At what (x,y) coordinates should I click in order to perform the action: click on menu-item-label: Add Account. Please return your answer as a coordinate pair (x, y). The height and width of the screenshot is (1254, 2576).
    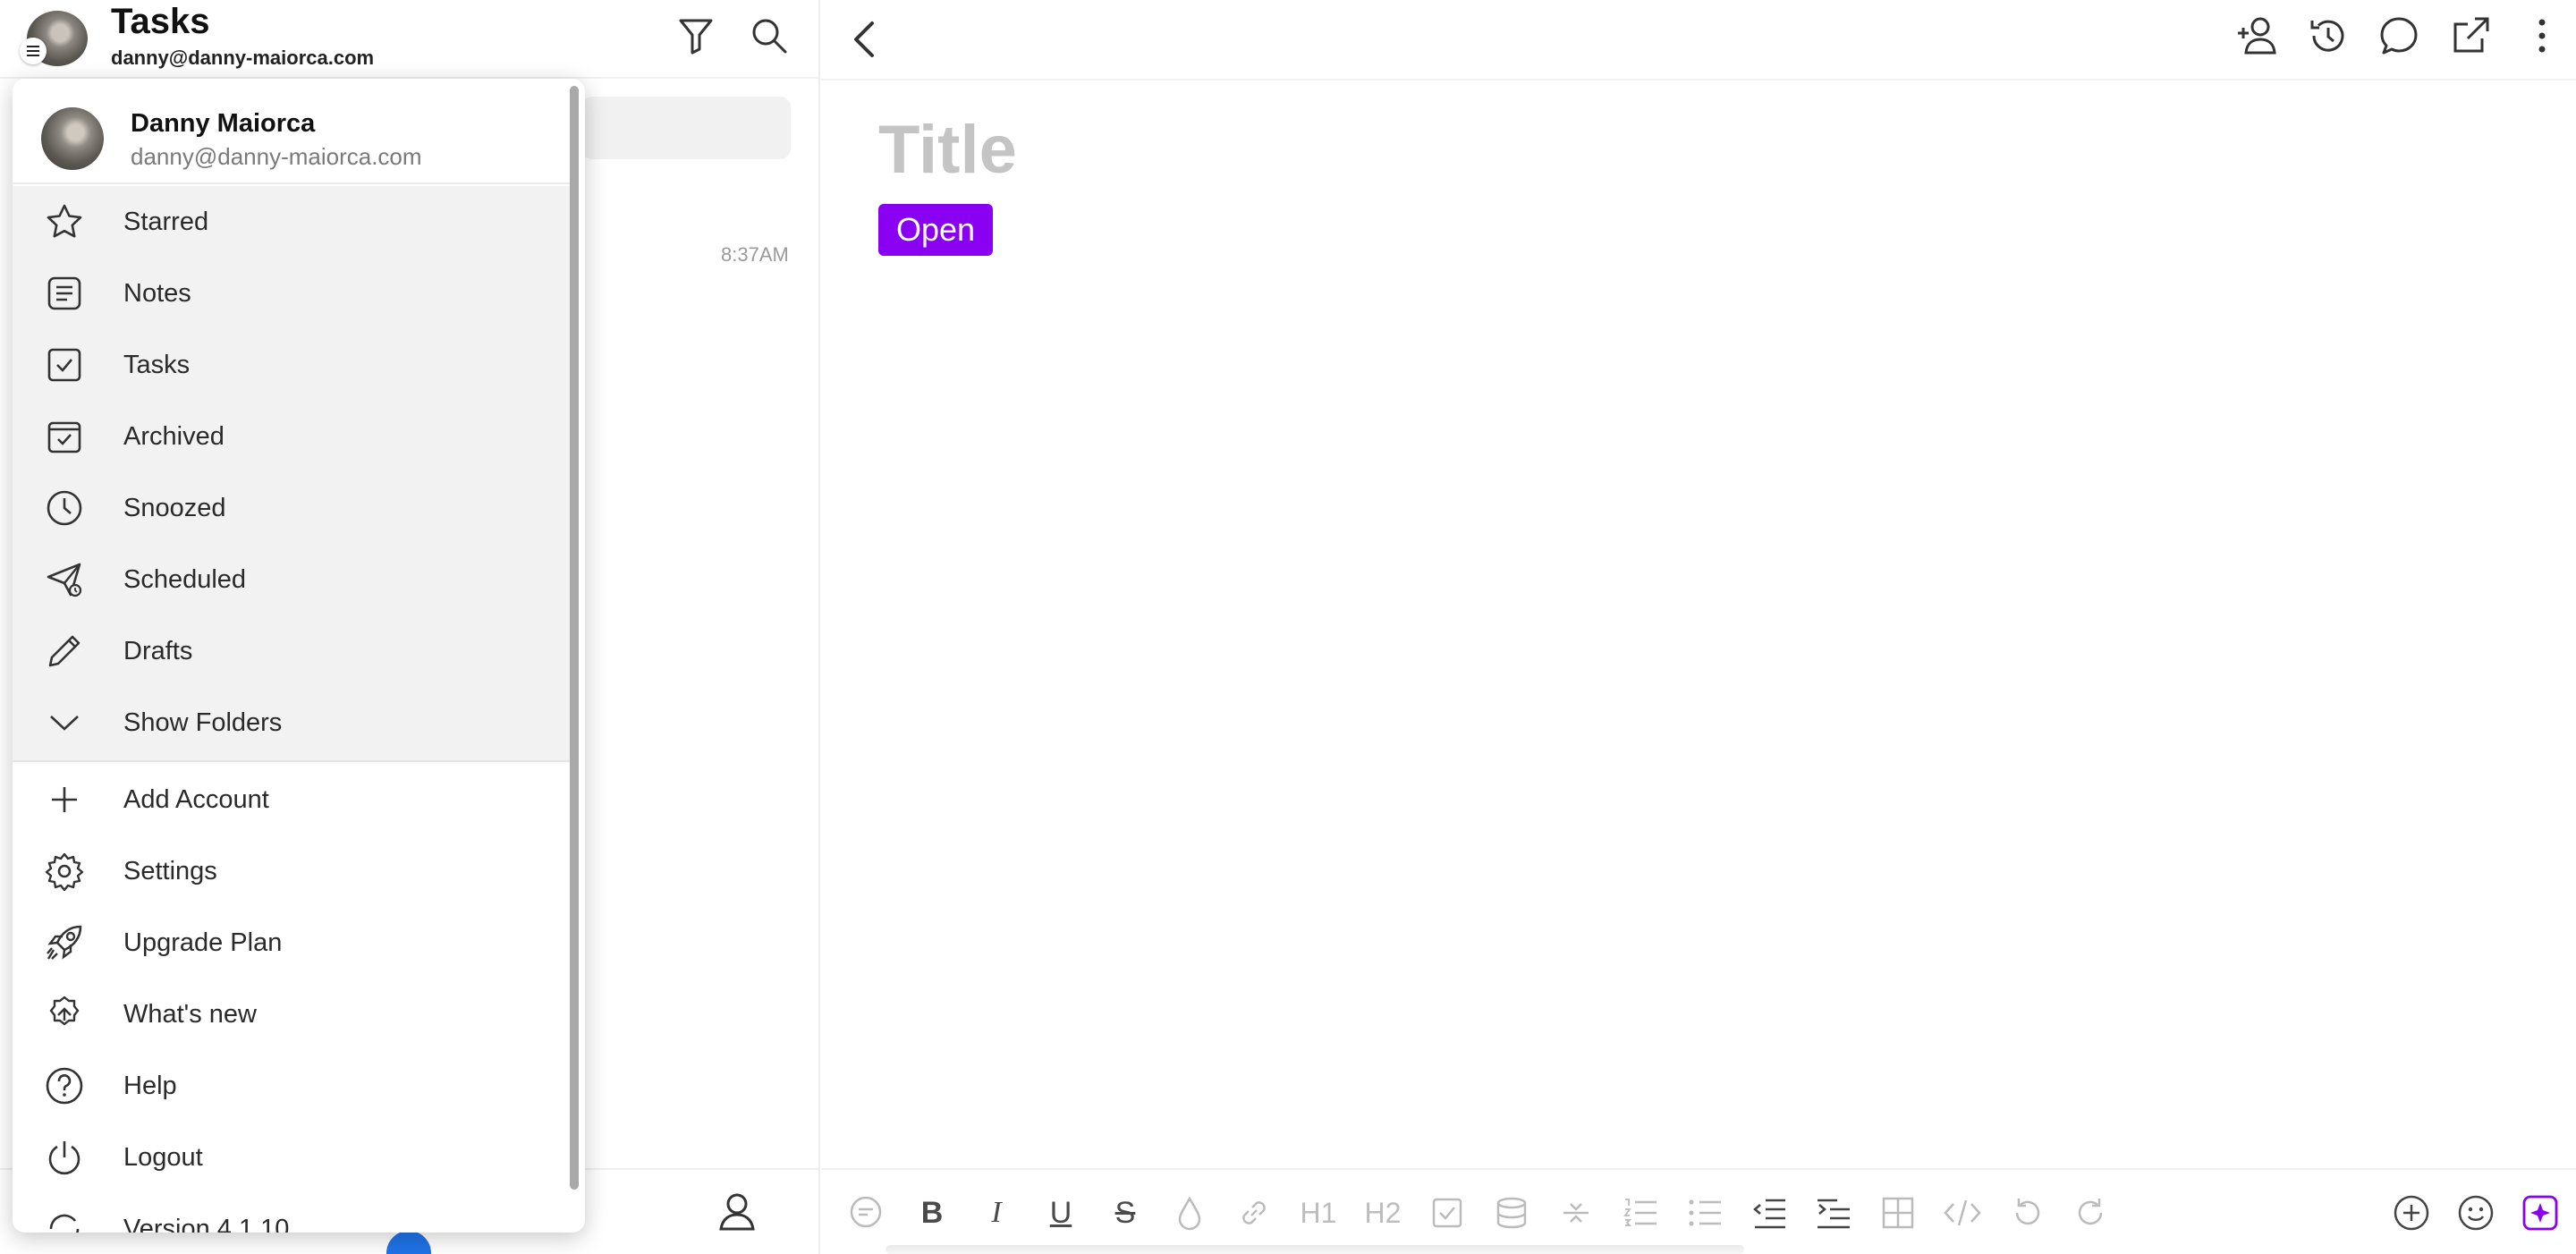
    Looking at the image, I should click on (196, 799).